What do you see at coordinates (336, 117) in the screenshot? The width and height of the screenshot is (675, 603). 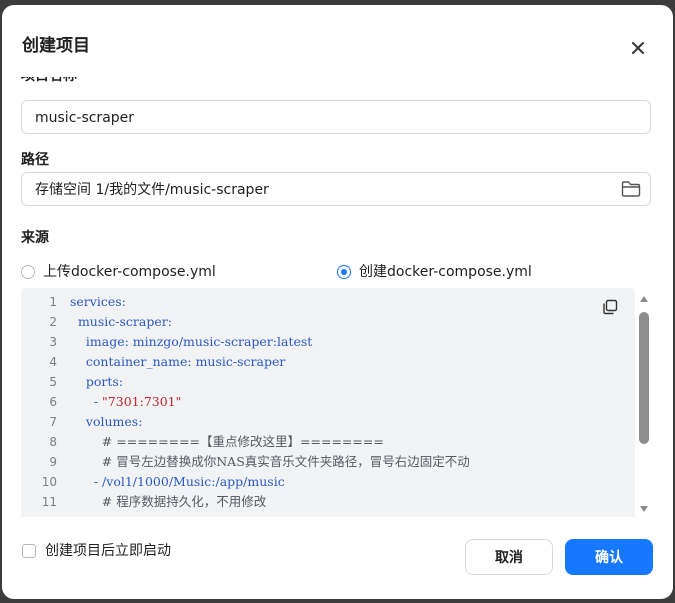 I see `project-name-input: music-scraper` at bounding box center [336, 117].